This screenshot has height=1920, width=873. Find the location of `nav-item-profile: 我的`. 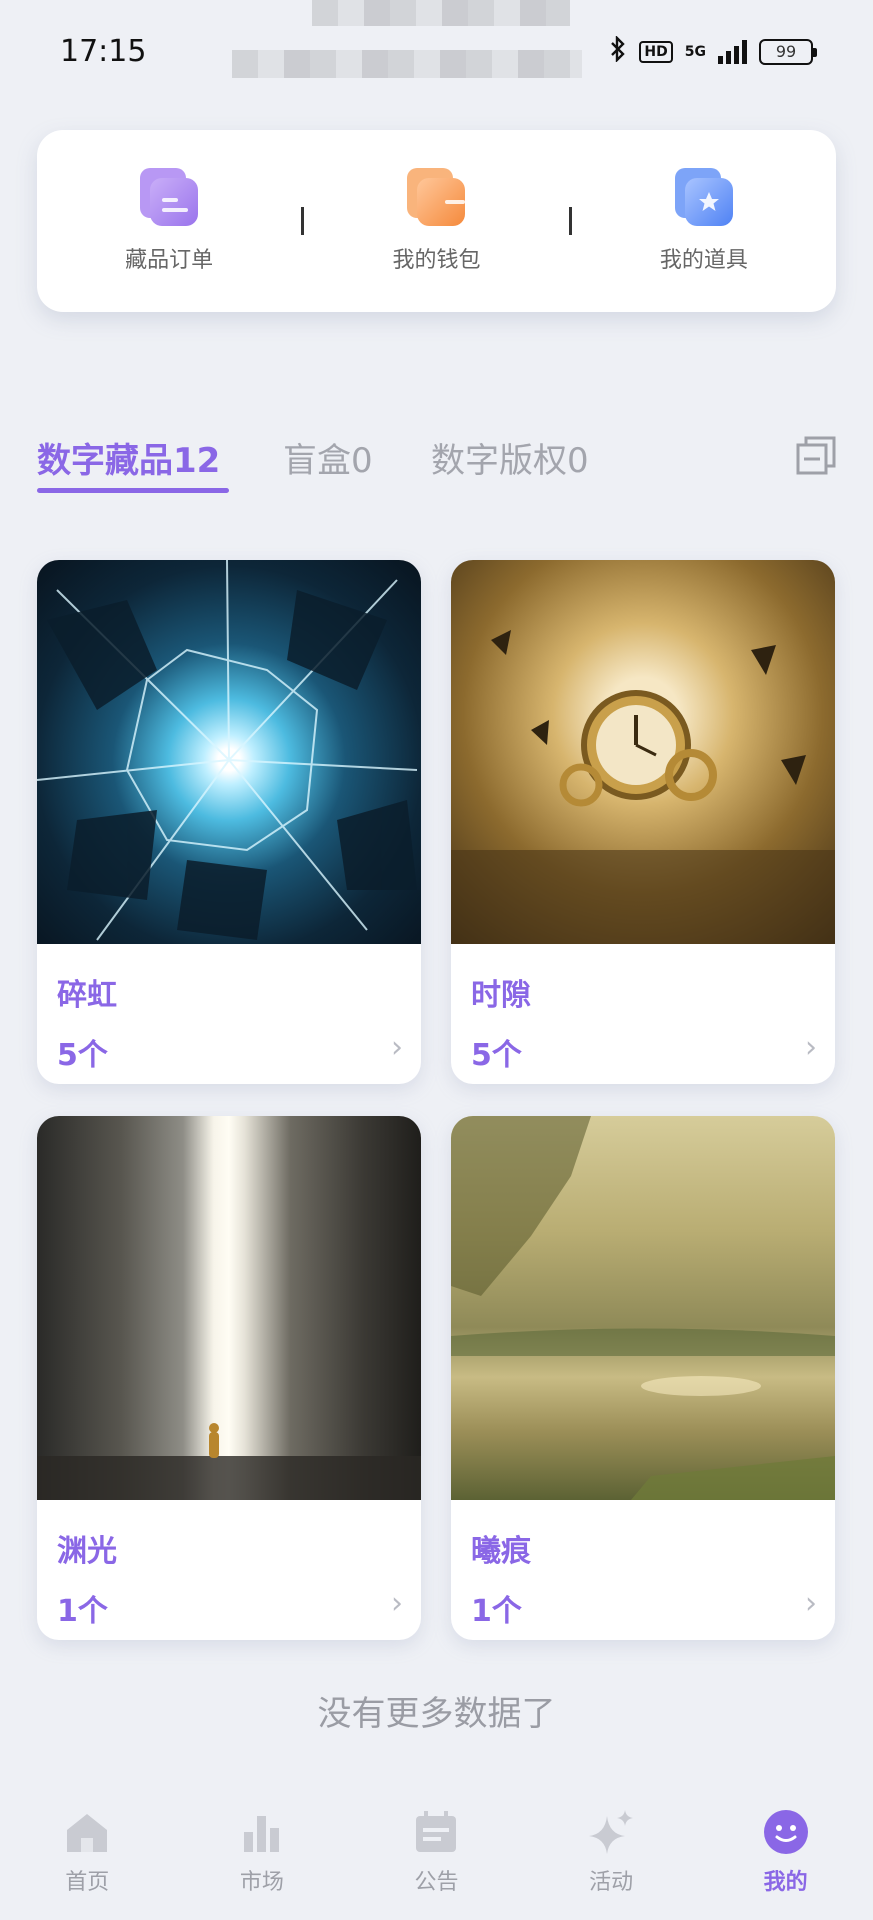

nav-item-profile: 我的 is located at coordinates (785, 1850).